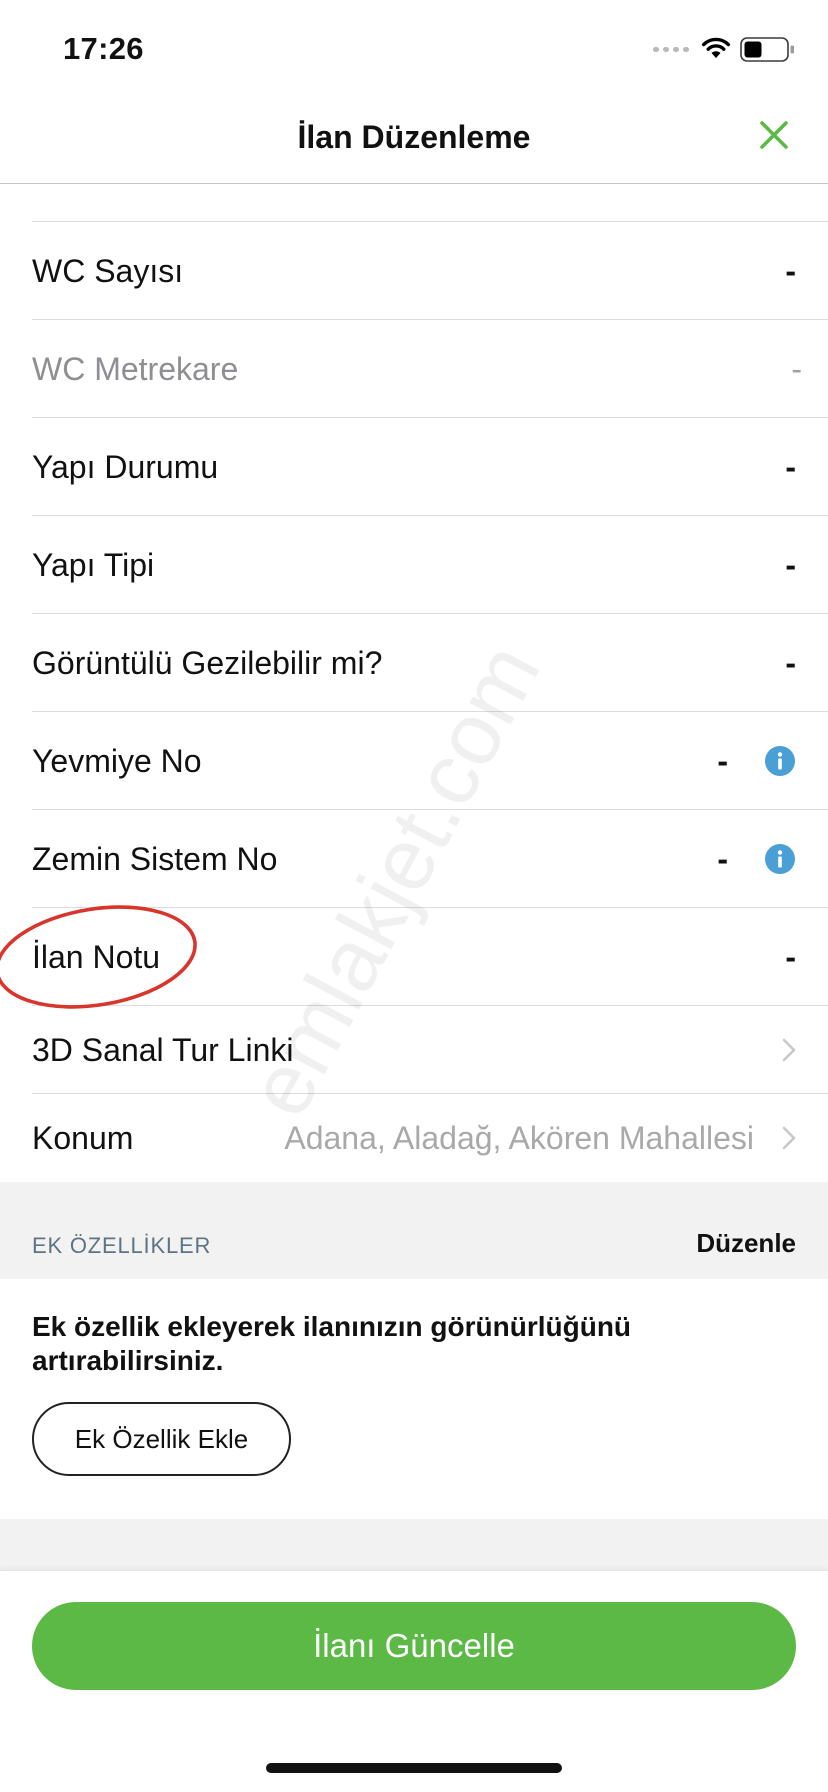 Image resolution: width=828 pixels, height=1792 pixels. What do you see at coordinates (414, 663) in the screenshot?
I see `row-goruntulu-gezilebilir: Görüntülü Gezilebilir mi? -` at bounding box center [414, 663].